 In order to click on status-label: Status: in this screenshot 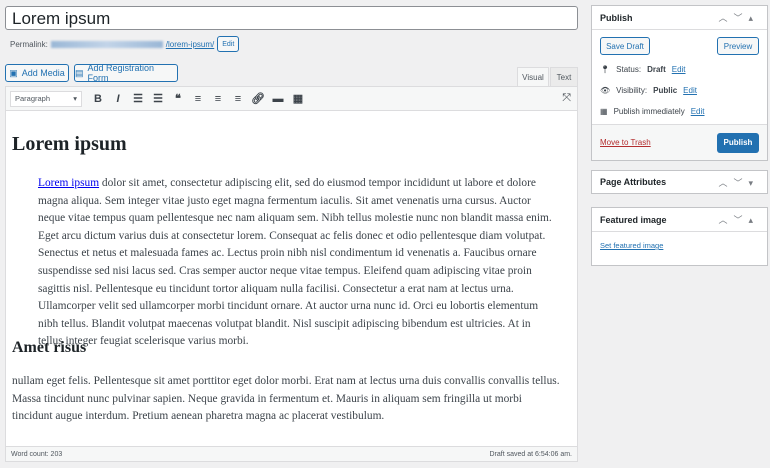, I will do `click(629, 69)`.